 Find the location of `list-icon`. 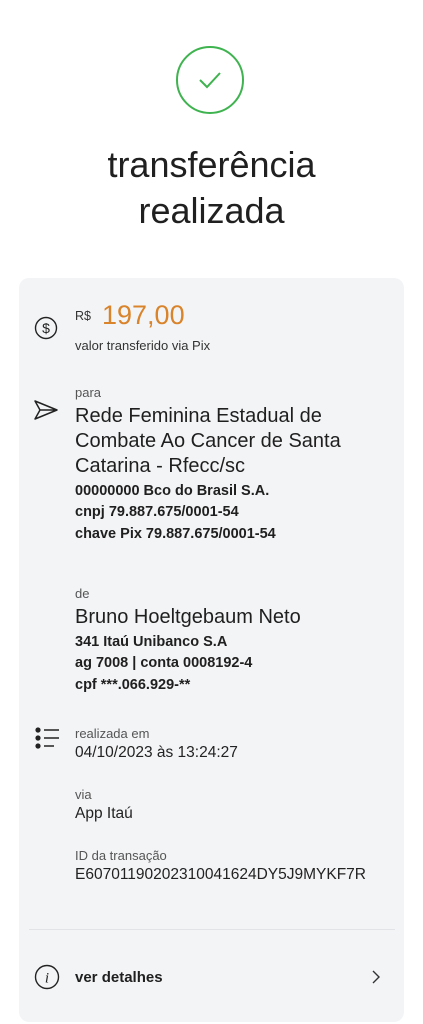

list-icon is located at coordinates (47, 738).